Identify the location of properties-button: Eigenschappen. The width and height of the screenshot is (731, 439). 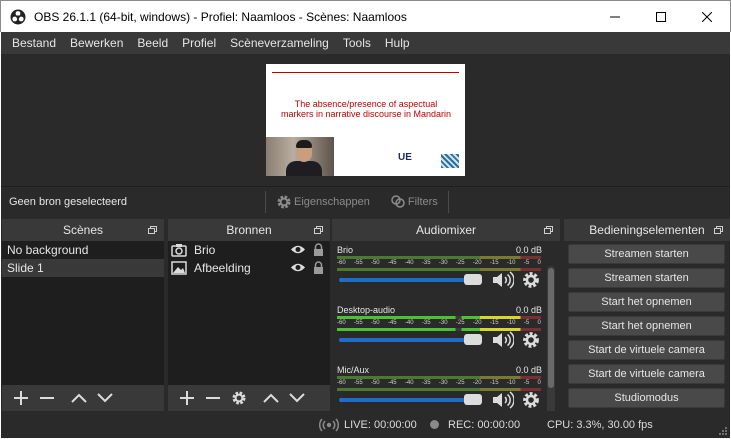
(323, 202).